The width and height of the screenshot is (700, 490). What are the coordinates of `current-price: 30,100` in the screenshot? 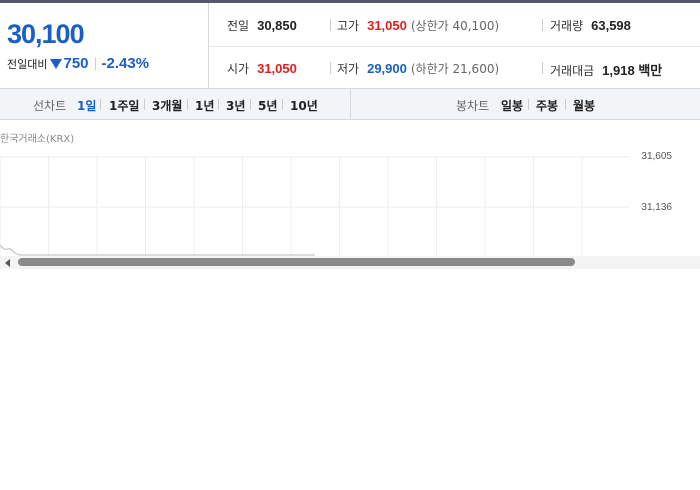 It's located at (46, 34).